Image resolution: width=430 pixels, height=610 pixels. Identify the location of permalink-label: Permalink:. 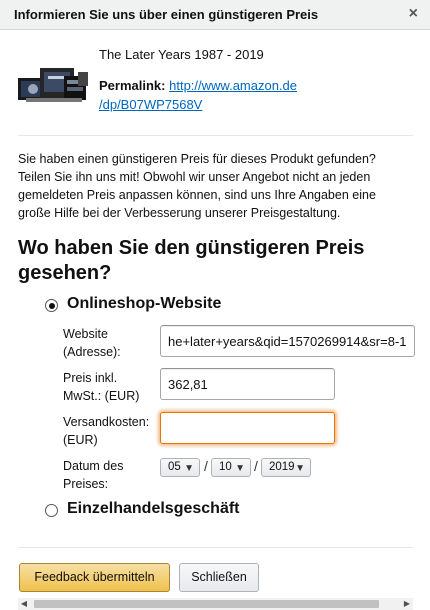
(132, 85).